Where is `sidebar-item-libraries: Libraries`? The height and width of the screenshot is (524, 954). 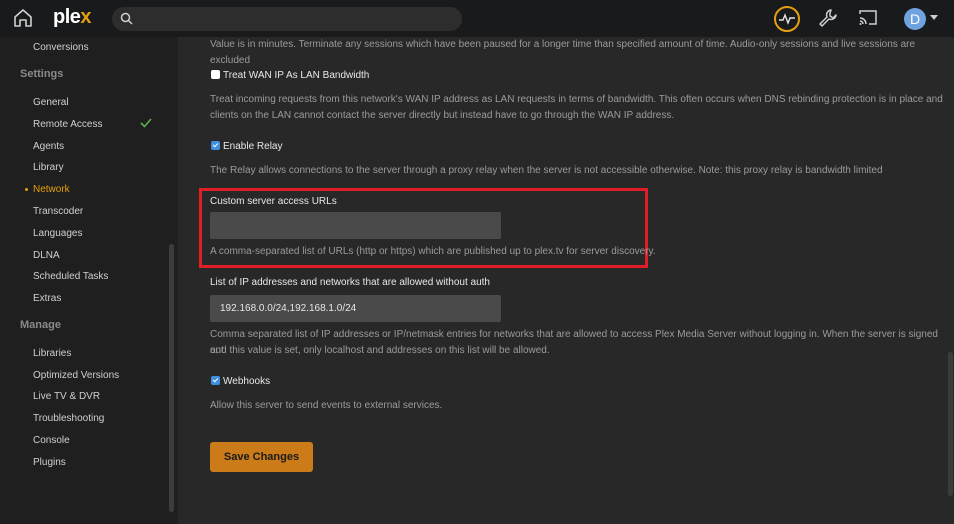
sidebar-item-libraries: Libraries is located at coordinates (52, 353).